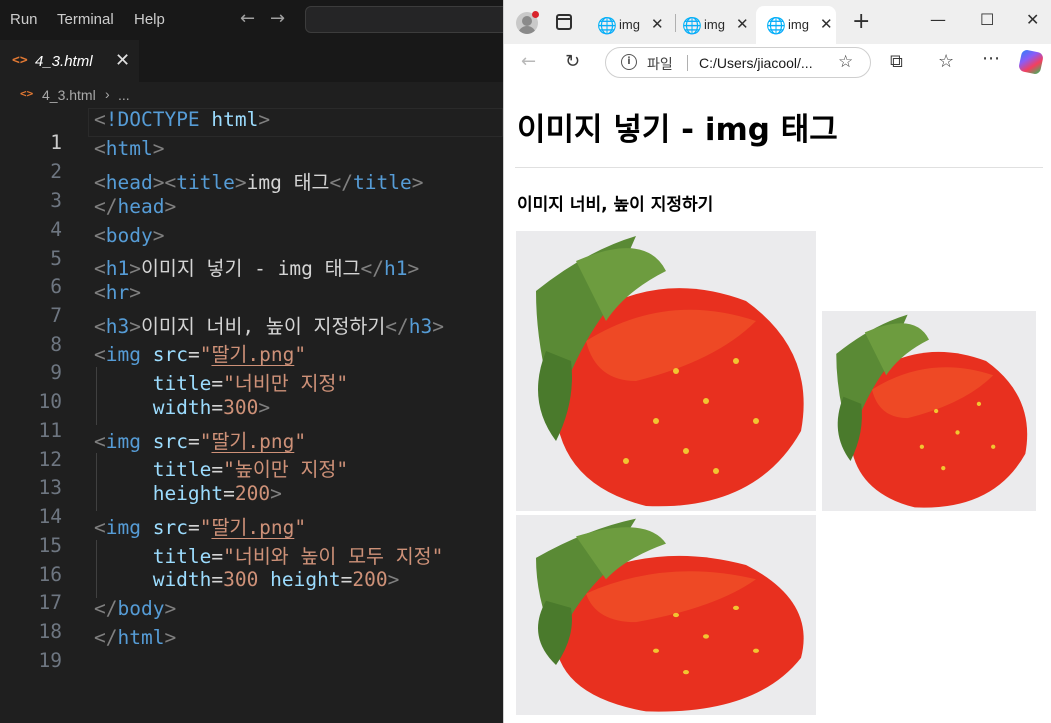  What do you see at coordinates (251, 131) in the screenshot?
I see `code-line: 1 <!DOCTYPE html>` at bounding box center [251, 131].